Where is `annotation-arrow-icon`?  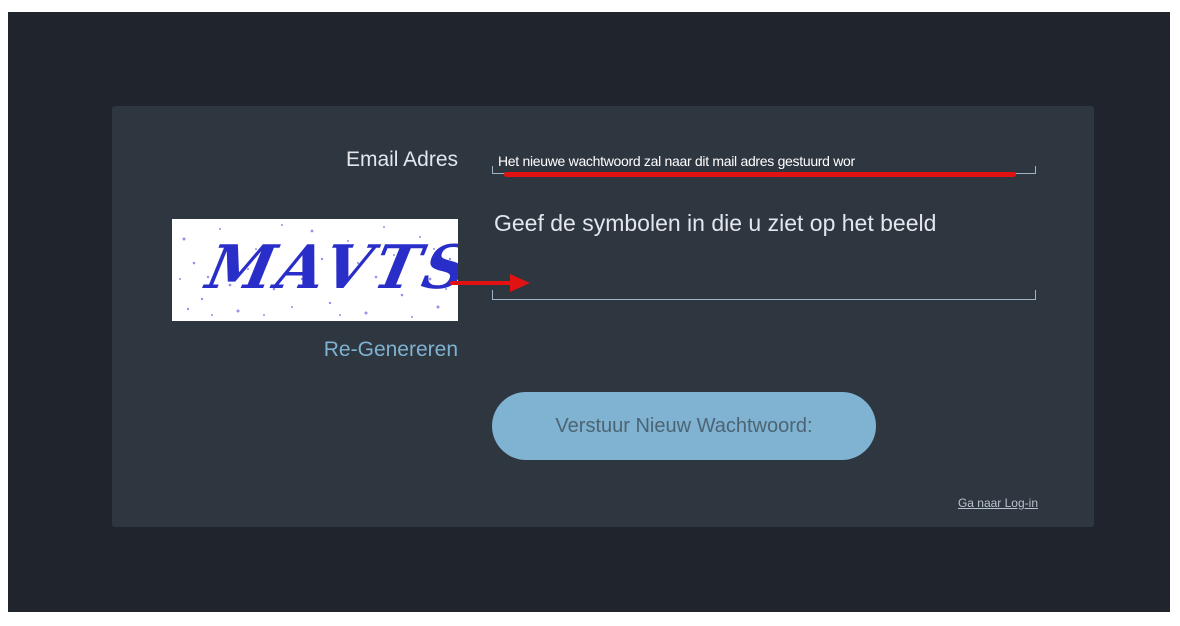 annotation-arrow-icon is located at coordinates (490, 283).